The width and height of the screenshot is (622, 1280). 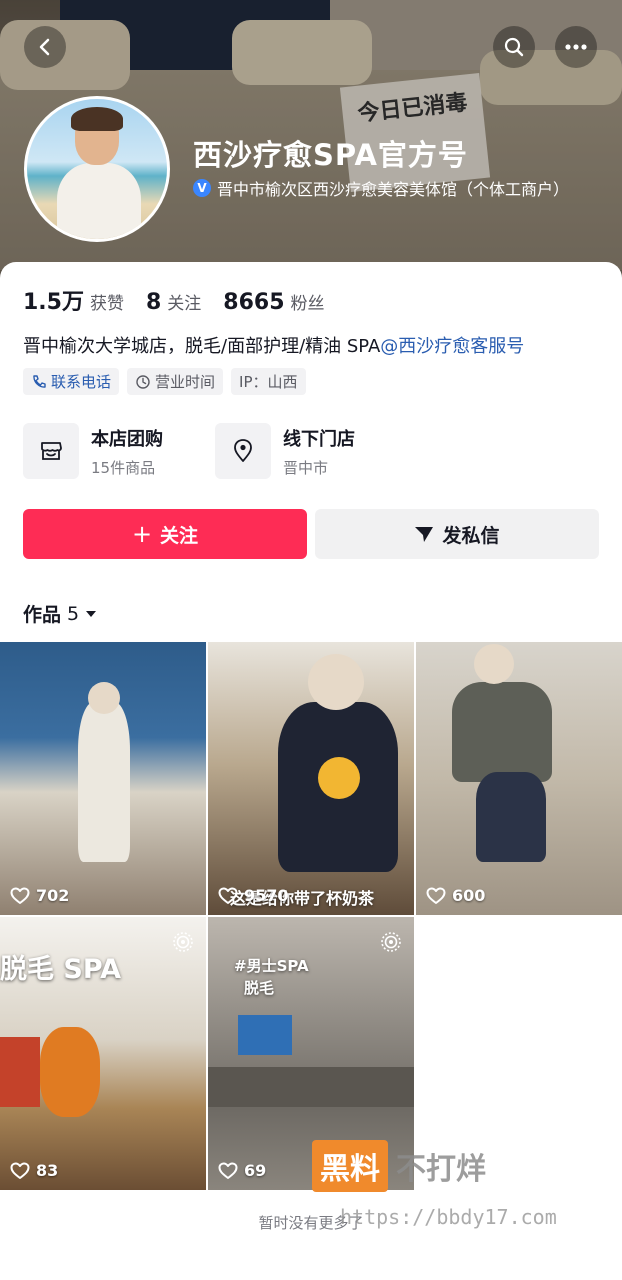 I want to click on video-caption: 脱毛 SPA, so click(x=61, y=969).